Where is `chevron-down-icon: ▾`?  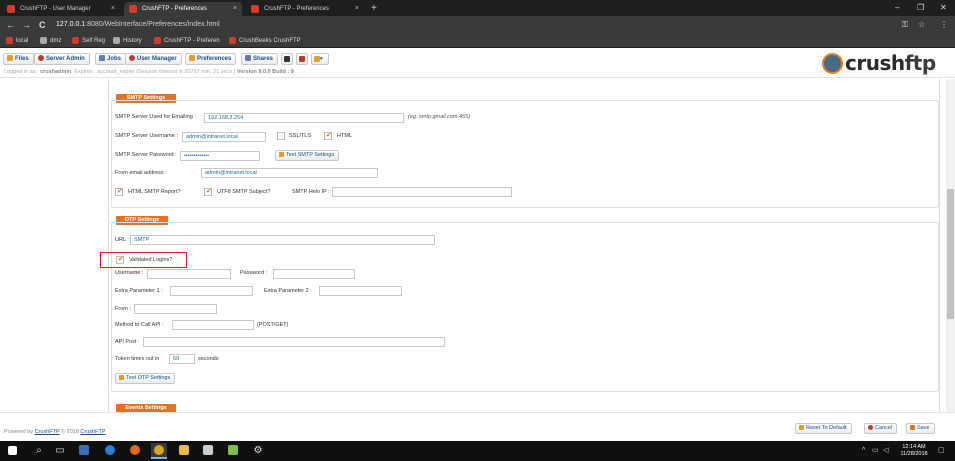 chevron-down-icon: ▾ is located at coordinates (321, 59).